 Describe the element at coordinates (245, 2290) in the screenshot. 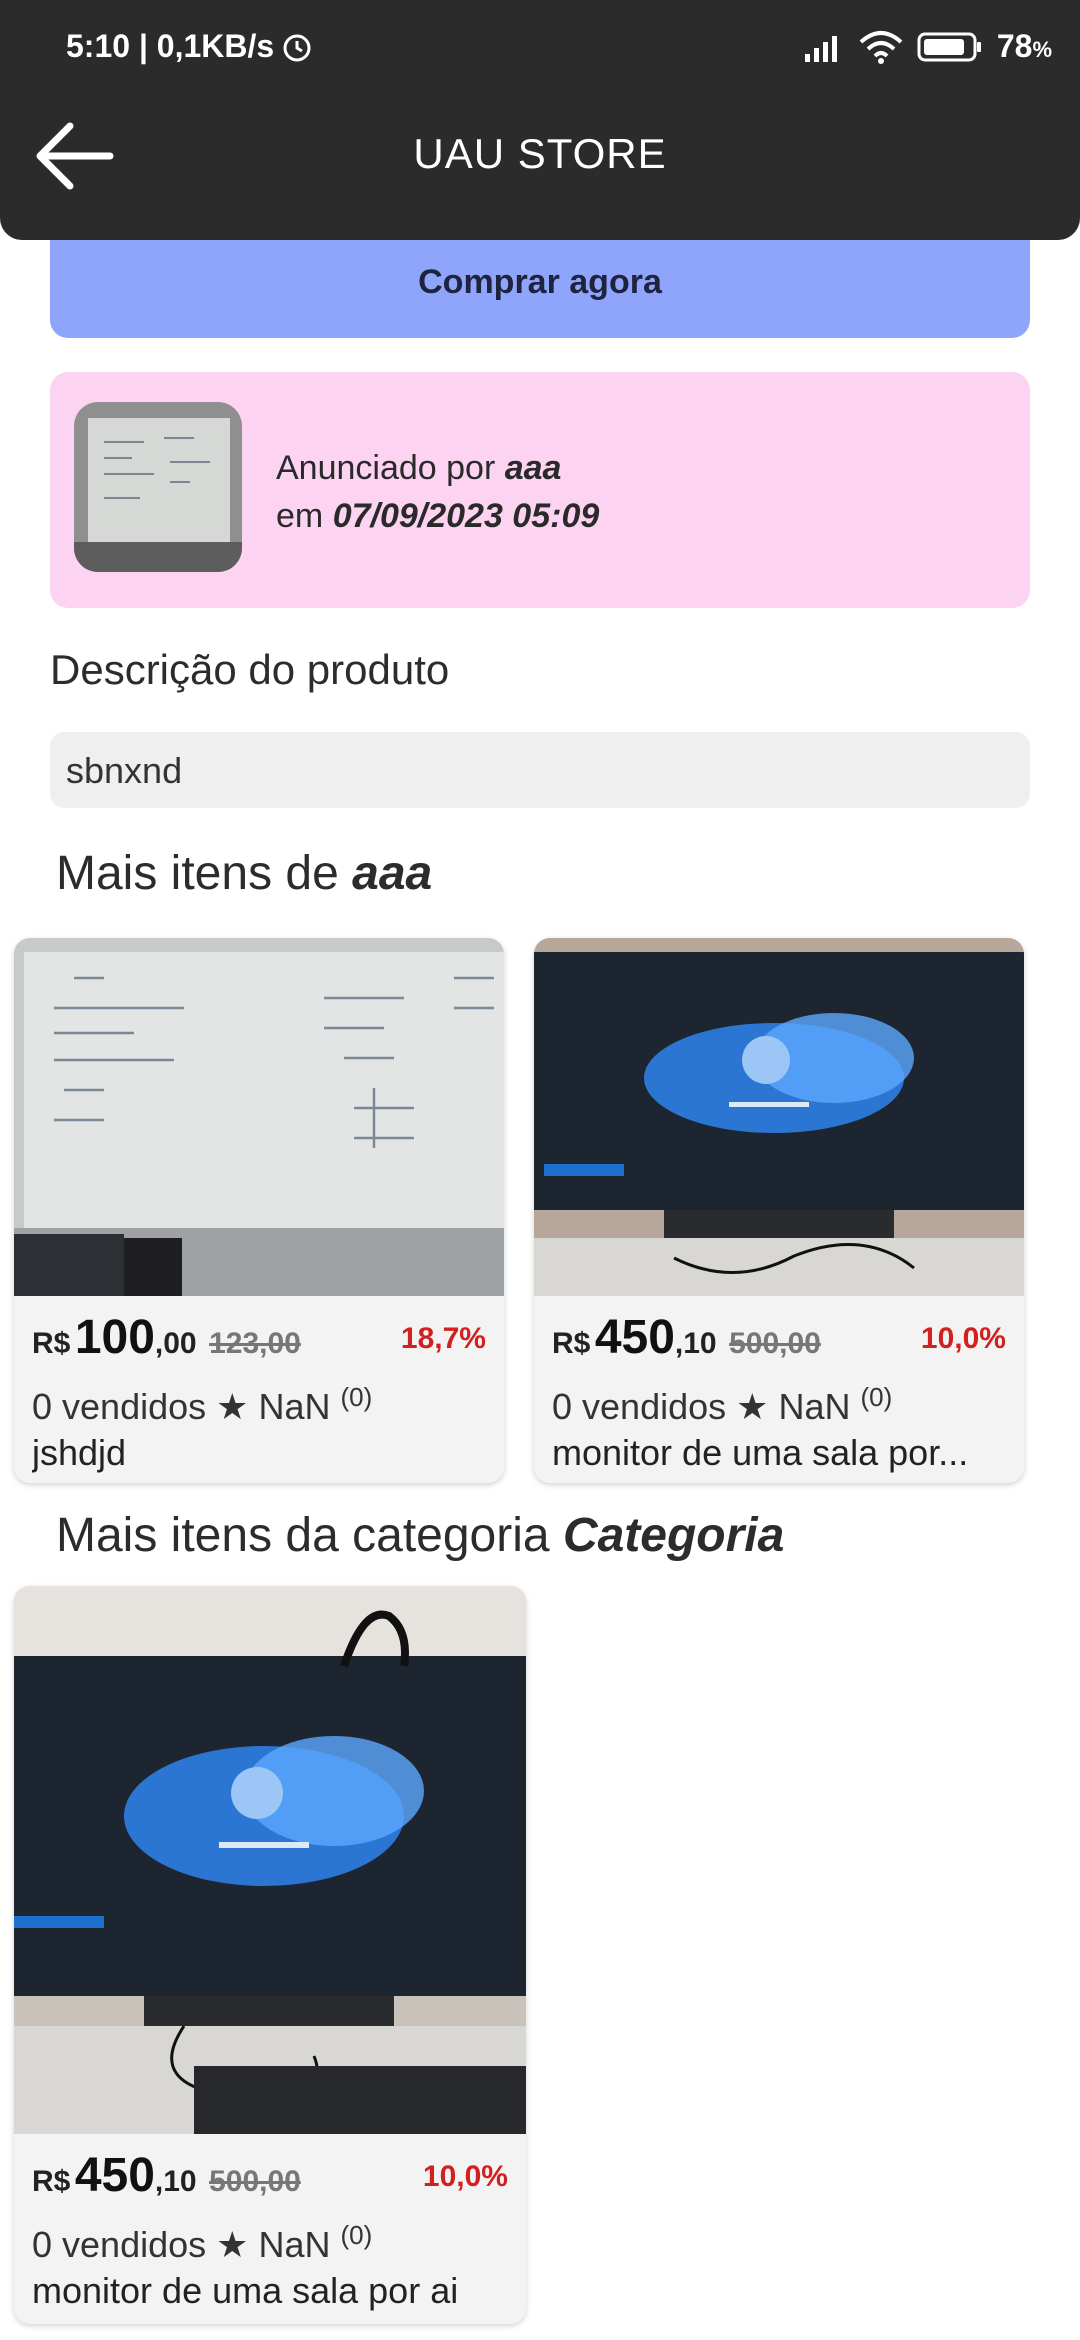

I see `product-name: monitor de uma sala por ai` at that location.